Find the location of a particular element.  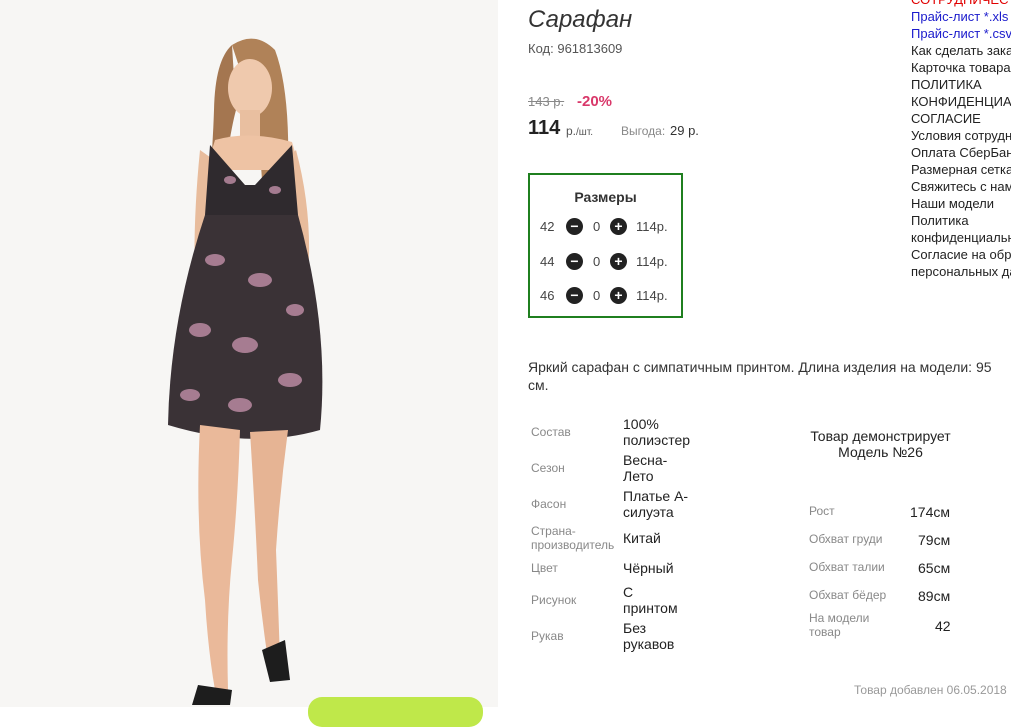

property-value: Весна-Лето is located at coordinates (645, 468).